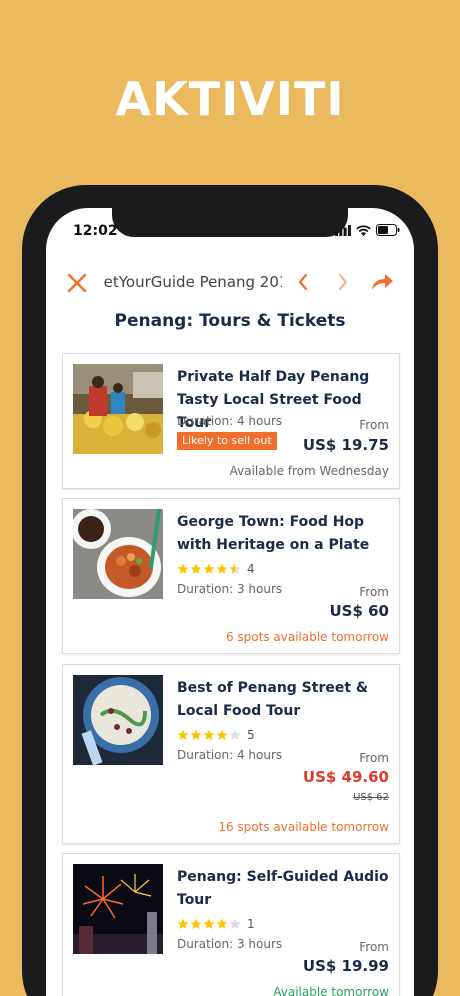 The image size is (460, 996). What do you see at coordinates (227, 441) in the screenshot?
I see `sell-out-badge: Likely to sell out` at bounding box center [227, 441].